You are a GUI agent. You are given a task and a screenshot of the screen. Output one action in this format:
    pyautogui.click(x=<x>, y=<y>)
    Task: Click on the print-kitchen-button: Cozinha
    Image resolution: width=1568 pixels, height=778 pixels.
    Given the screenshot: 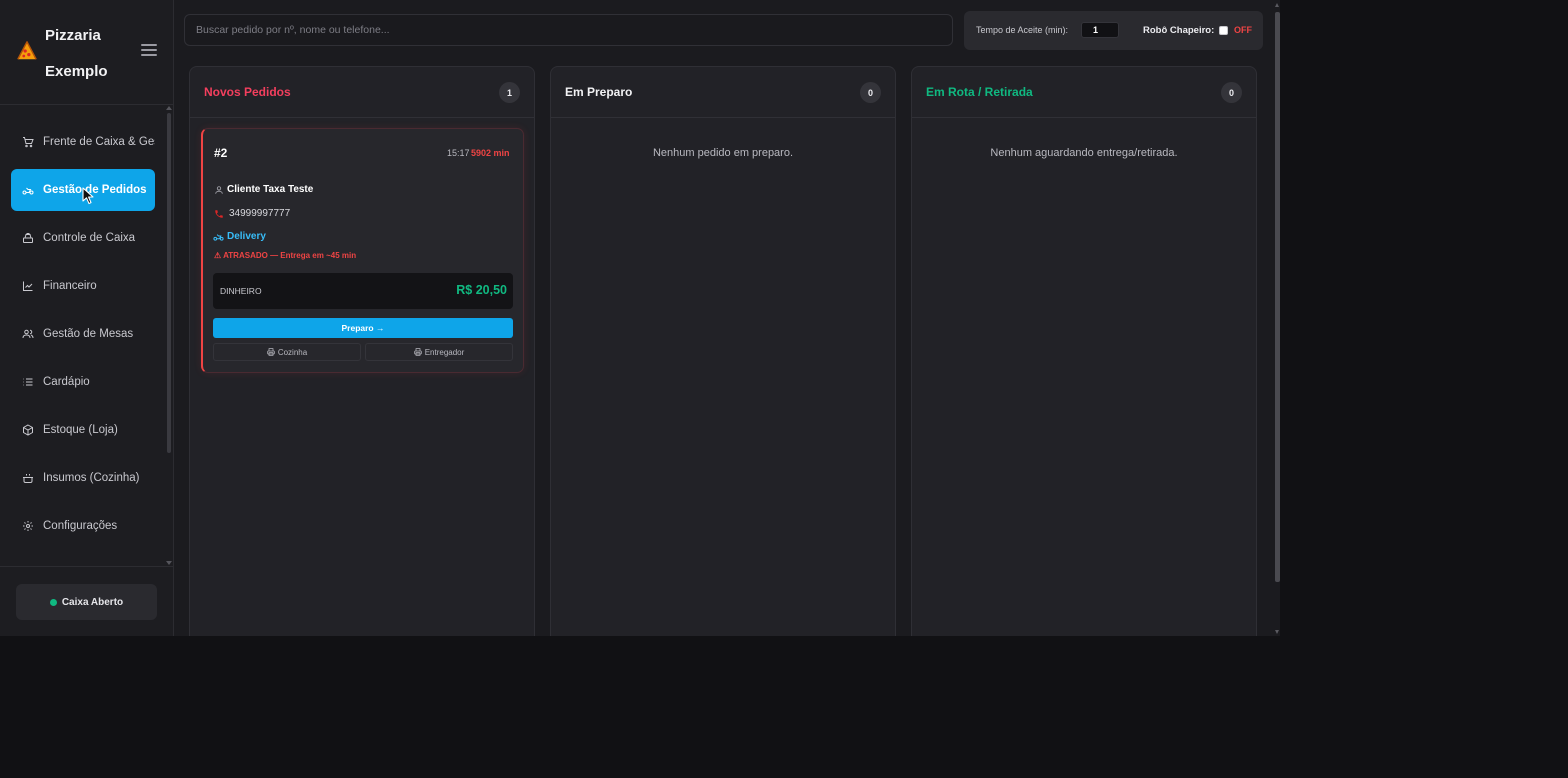 What is the action you would take?
    pyautogui.click(x=287, y=352)
    